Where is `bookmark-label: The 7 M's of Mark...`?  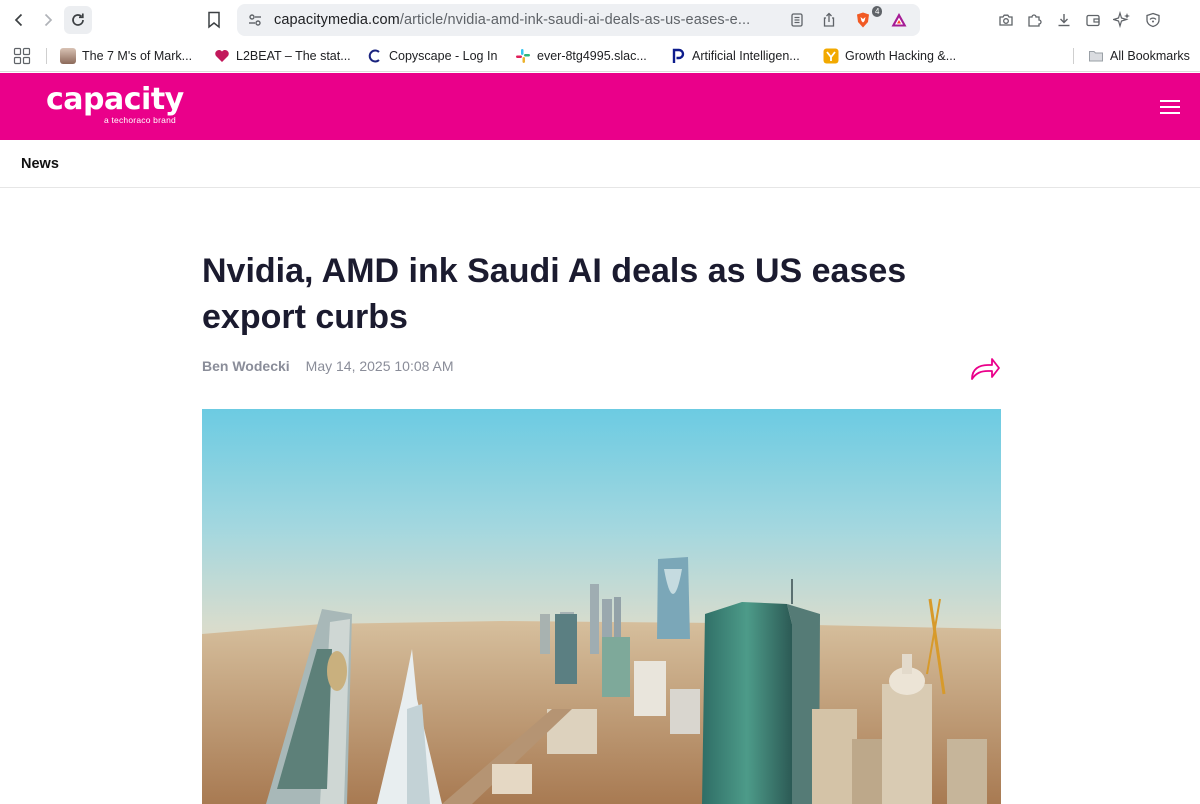
bookmark-label: The 7 M's of Mark... is located at coordinates (137, 56).